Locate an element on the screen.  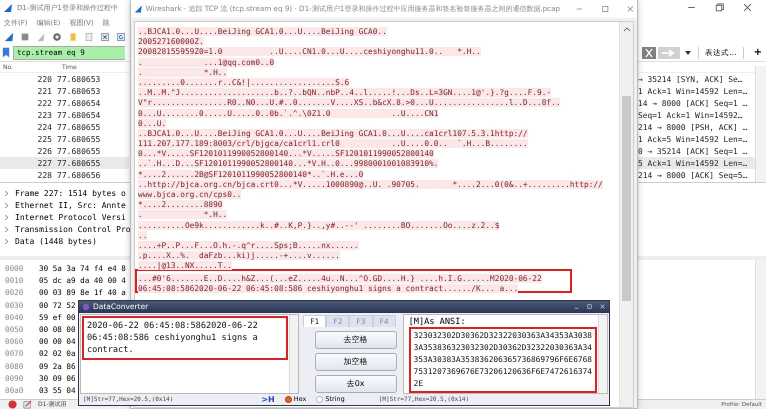
restore-button is located at coordinates (719, 8).